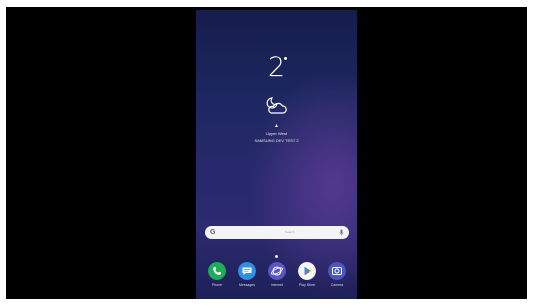 The width and height of the screenshot is (533, 305). What do you see at coordinates (276, 256) in the screenshot?
I see `page-indicator-dot` at bounding box center [276, 256].